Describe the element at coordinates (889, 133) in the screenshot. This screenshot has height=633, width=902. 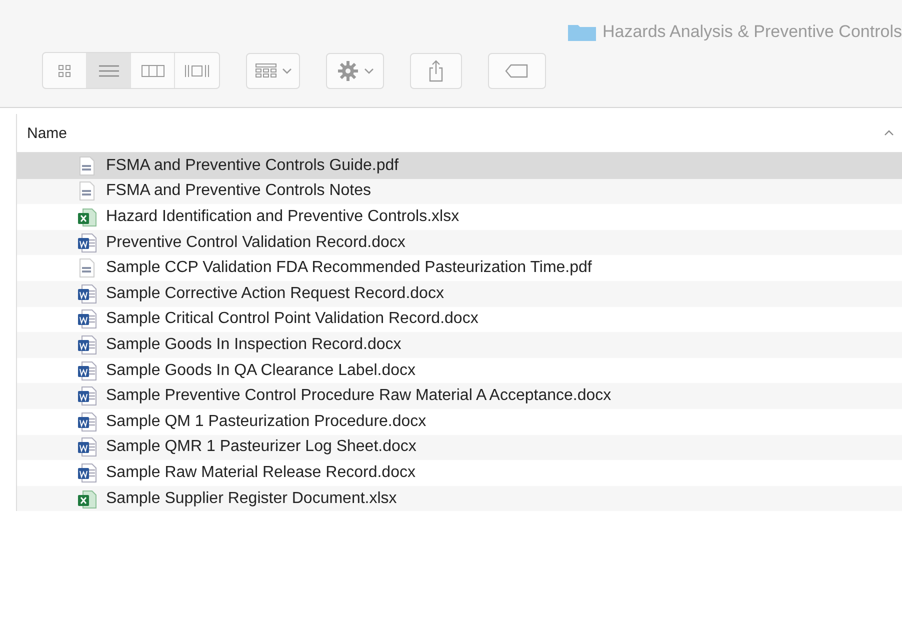
I see `chevron-up-icon` at that location.